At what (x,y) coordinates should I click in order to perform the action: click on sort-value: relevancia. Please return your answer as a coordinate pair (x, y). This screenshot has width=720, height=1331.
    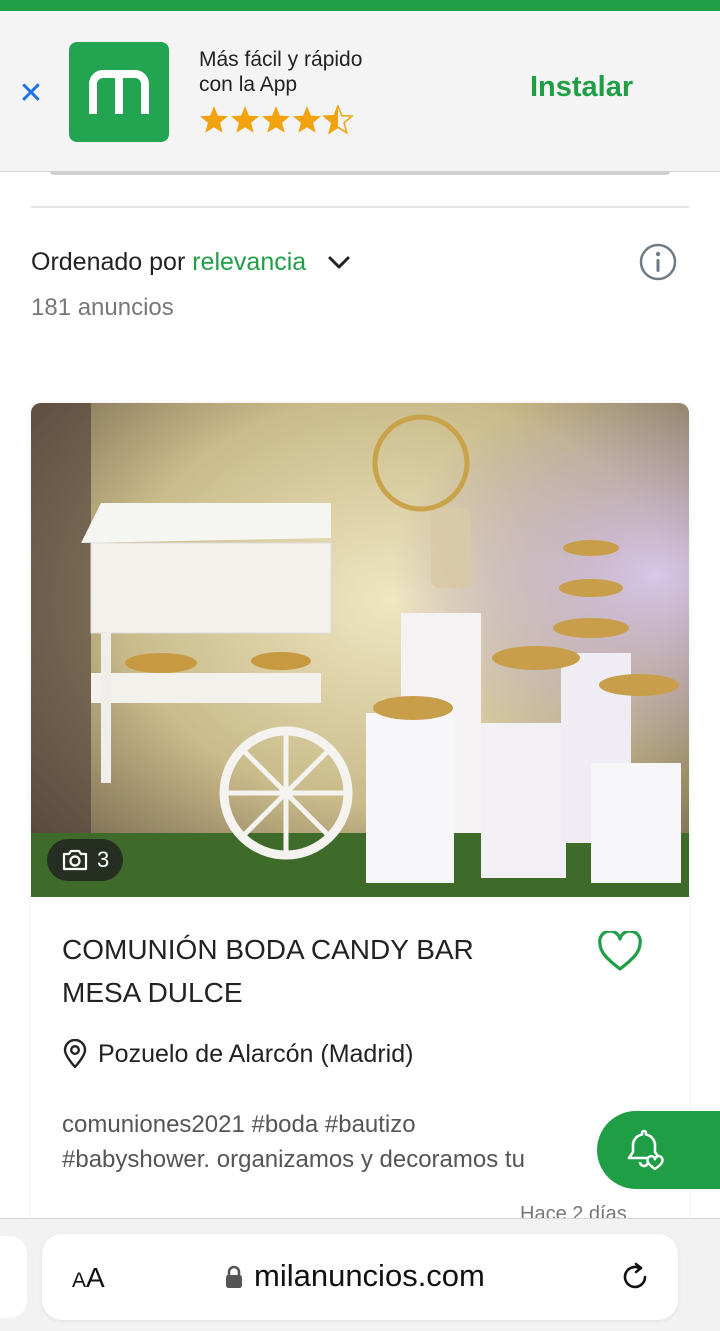
    Looking at the image, I should click on (249, 262).